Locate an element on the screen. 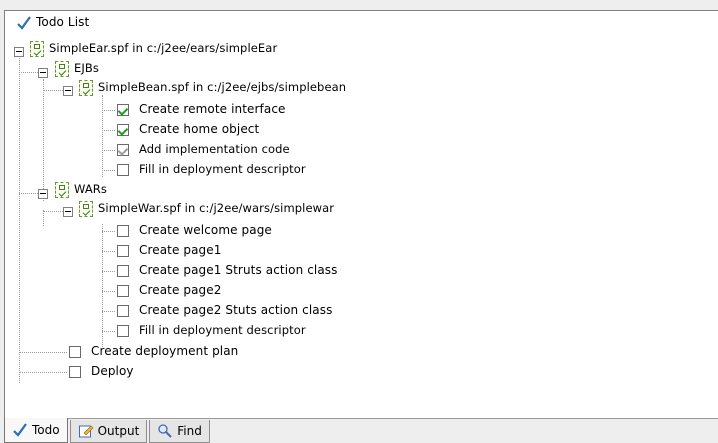 This screenshot has width=718, height=443. tab-label: Todo is located at coordinates (46, 430).